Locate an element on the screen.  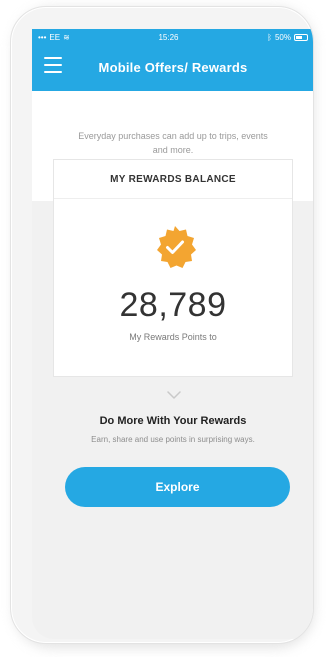
verified-check-badge-icon is located at coordinates (176, 247).